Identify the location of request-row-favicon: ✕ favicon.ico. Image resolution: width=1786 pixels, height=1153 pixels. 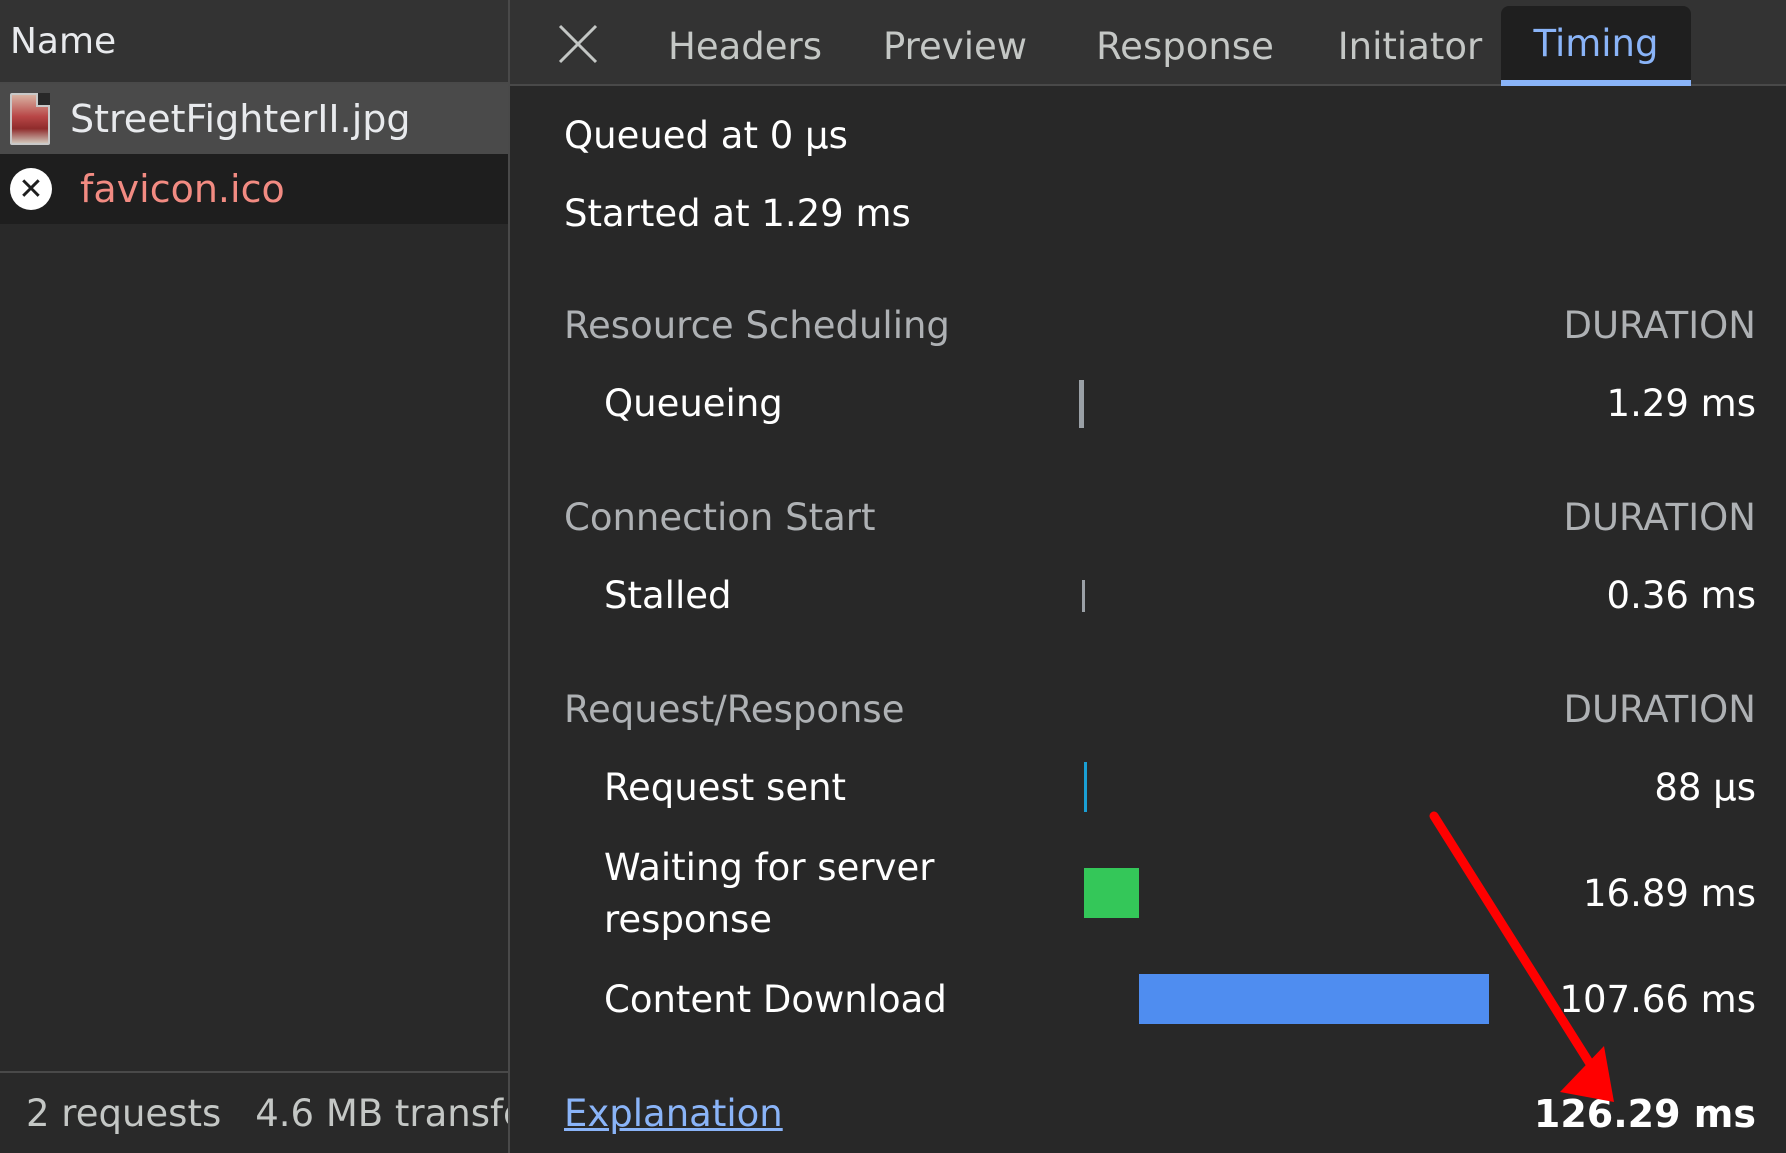
(254, 189).